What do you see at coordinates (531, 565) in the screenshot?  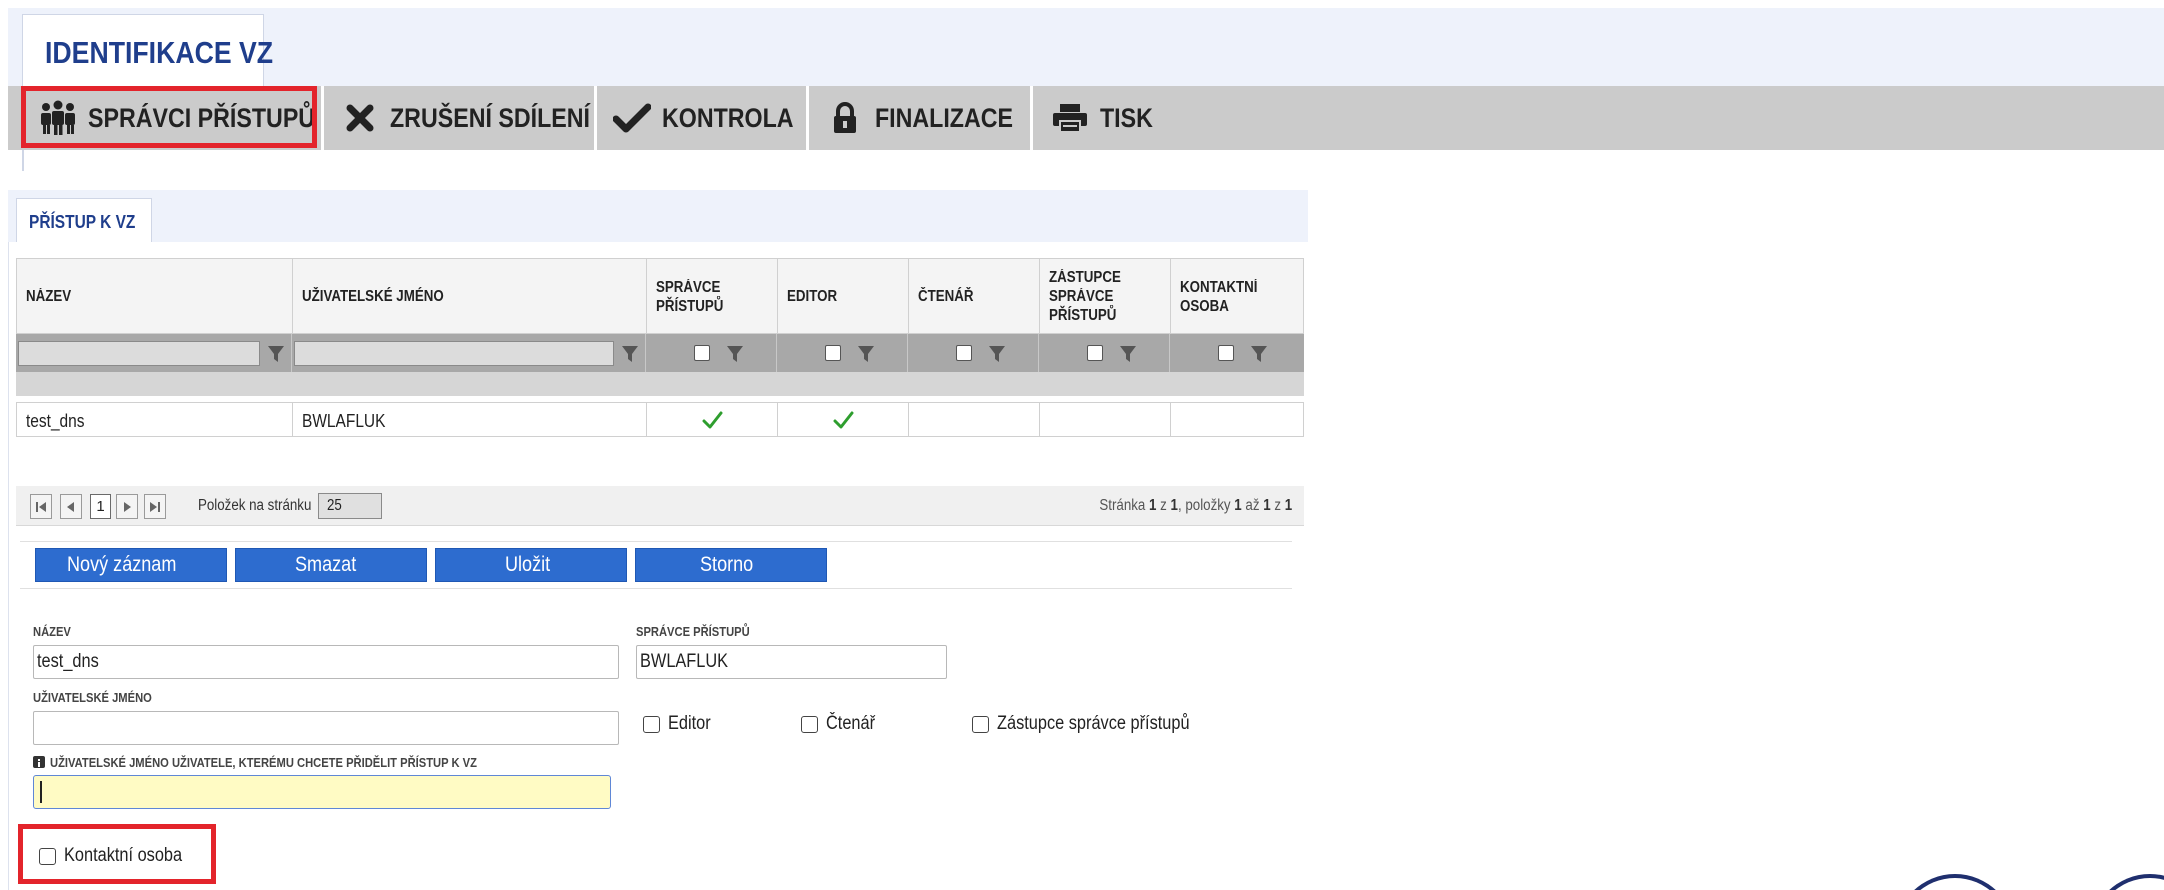 I see `save-button: Uložit` at bounding box center [531, 565].